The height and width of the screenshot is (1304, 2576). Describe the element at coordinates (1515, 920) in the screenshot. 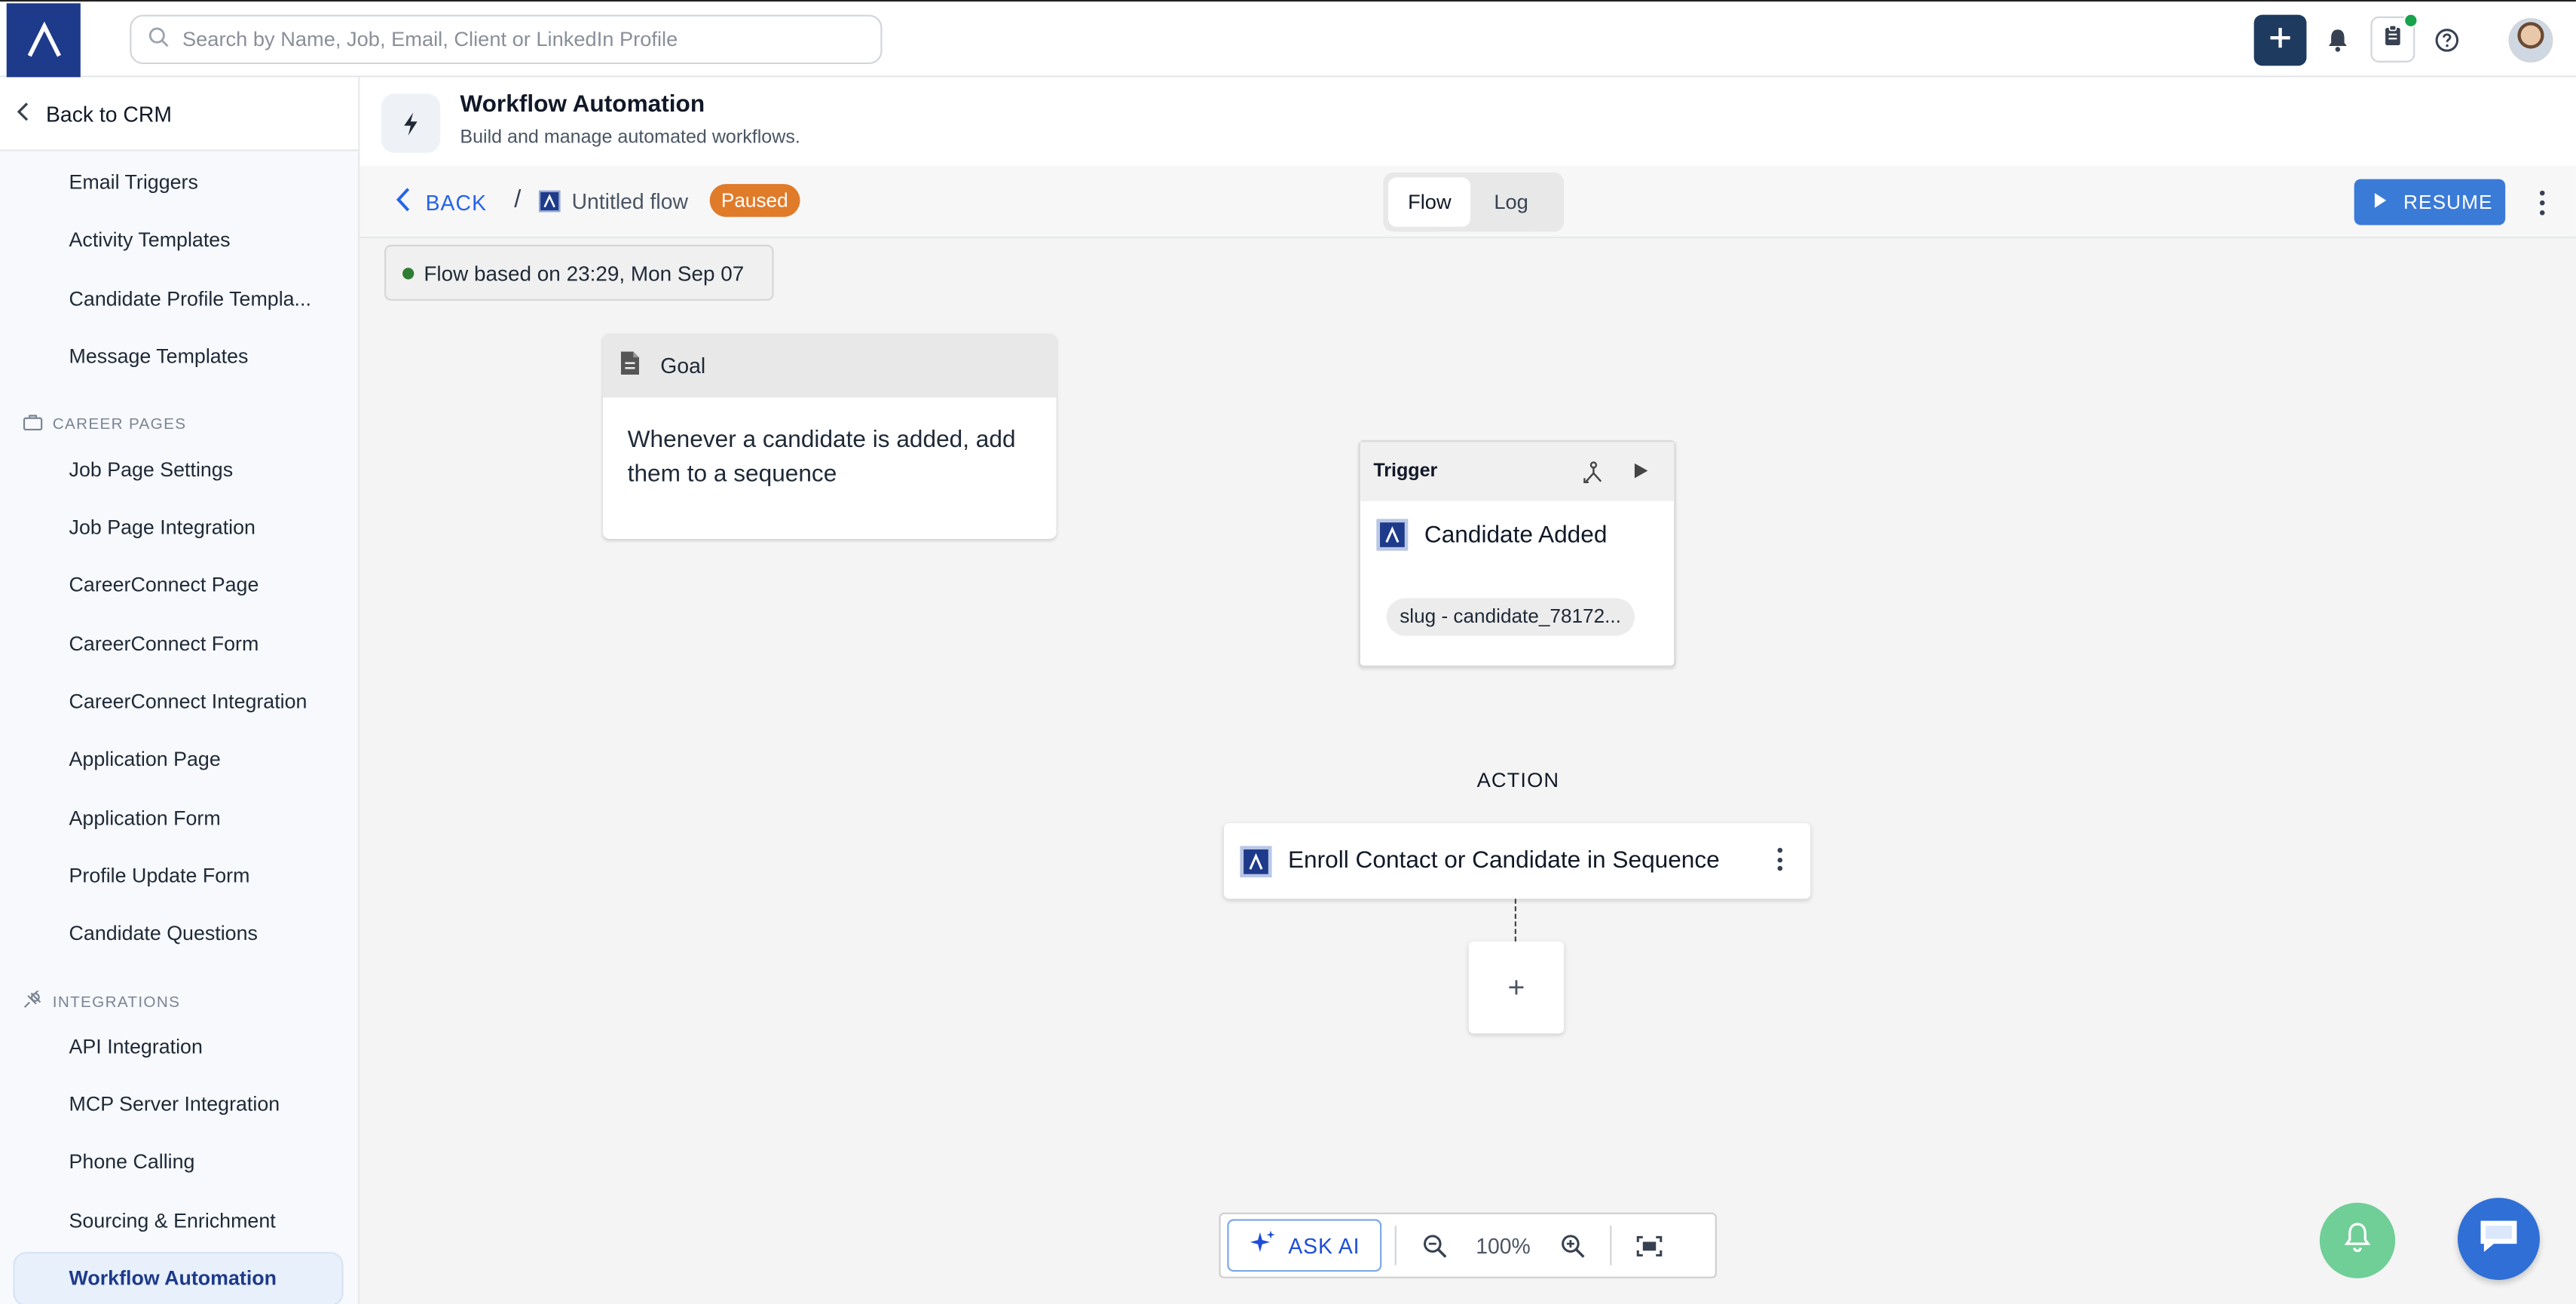

I see `connector-line` at that location.